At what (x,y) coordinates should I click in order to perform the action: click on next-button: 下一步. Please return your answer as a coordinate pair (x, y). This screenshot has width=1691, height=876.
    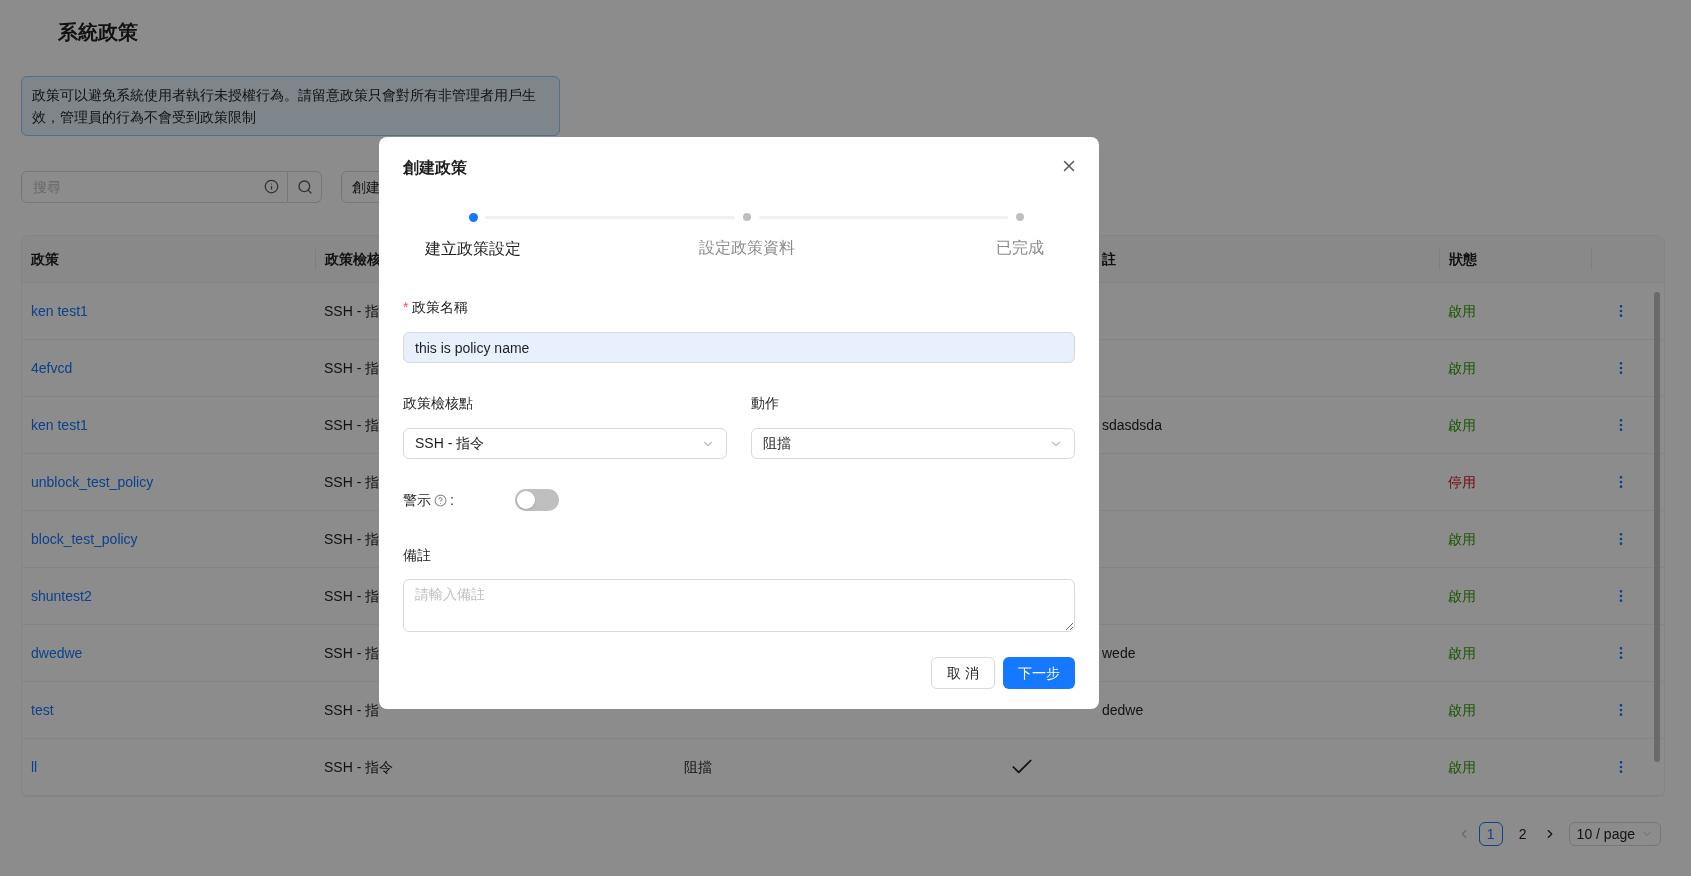
    Looking at the image, I should click on (1039, 673).